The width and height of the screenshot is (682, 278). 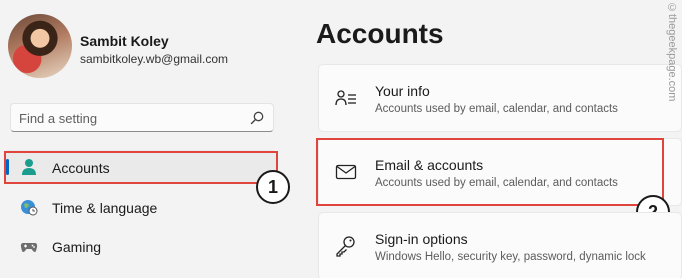 What do you see at coordinates (29, 208) in the screenshot?
I see `globe-clock-icon` at bounding box center [29, 208].